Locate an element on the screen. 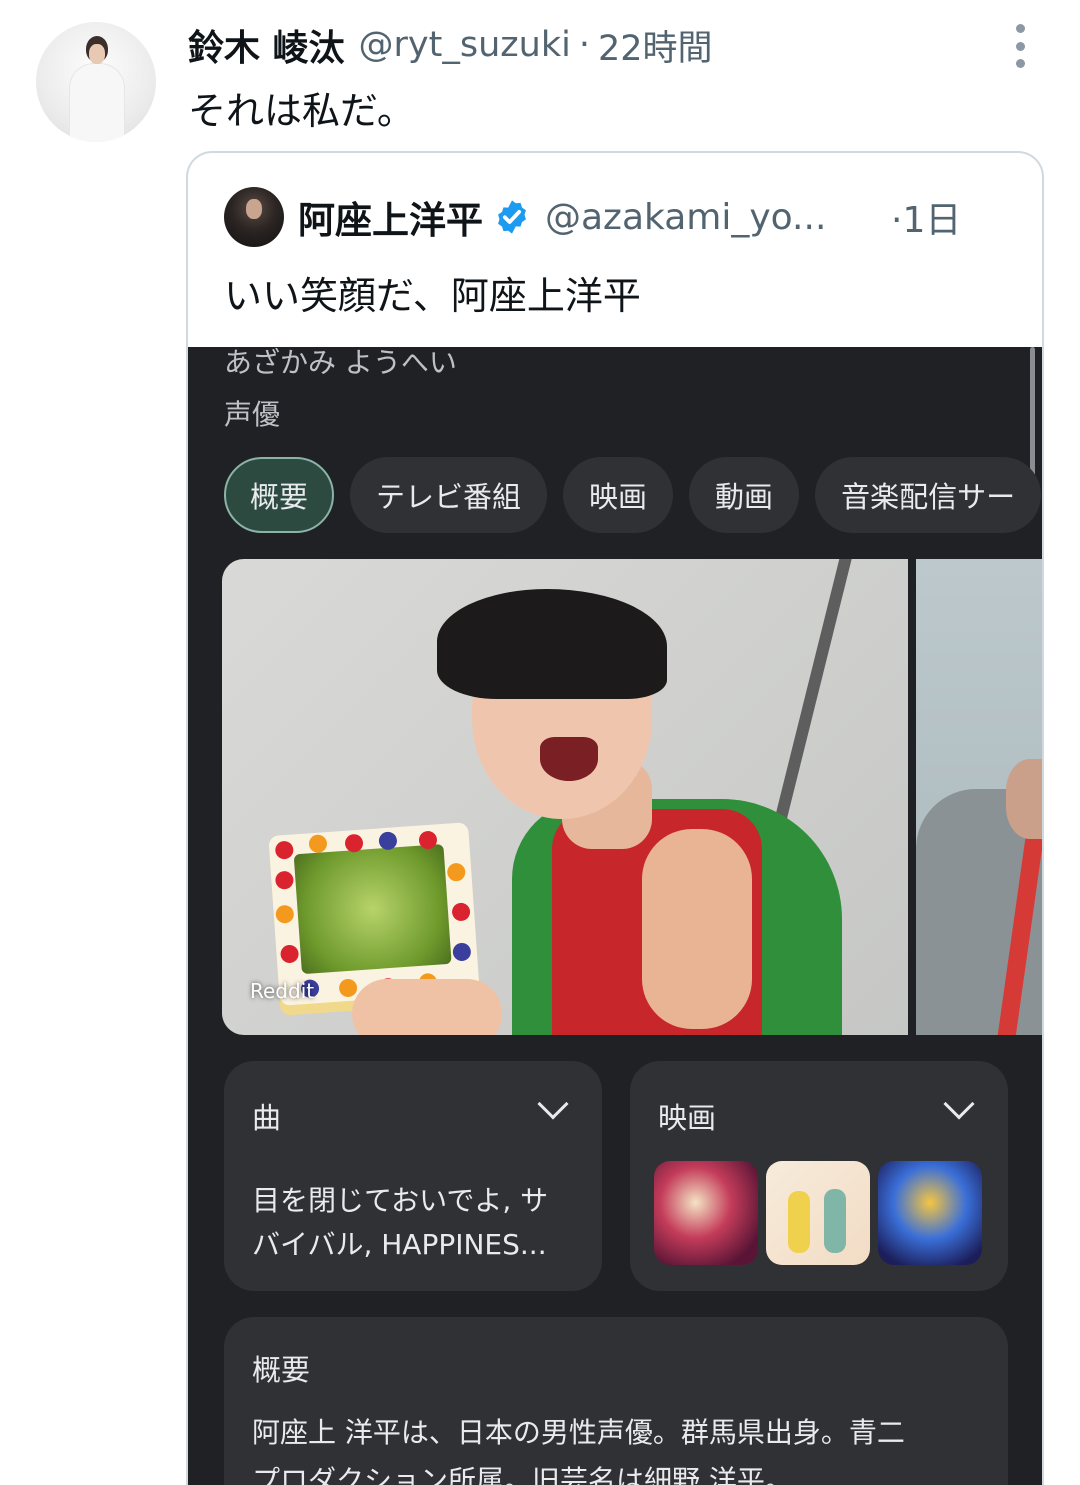  tweet-timestamp: 22時間 is located at coordinates (655, 45).